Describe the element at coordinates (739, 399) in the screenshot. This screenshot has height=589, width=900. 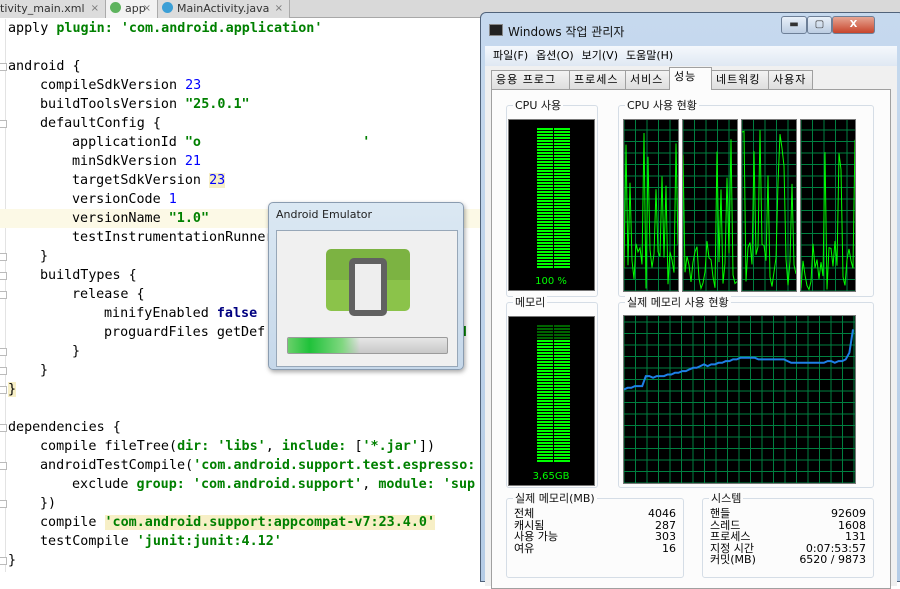
I see `memory-history-graph` at that location.